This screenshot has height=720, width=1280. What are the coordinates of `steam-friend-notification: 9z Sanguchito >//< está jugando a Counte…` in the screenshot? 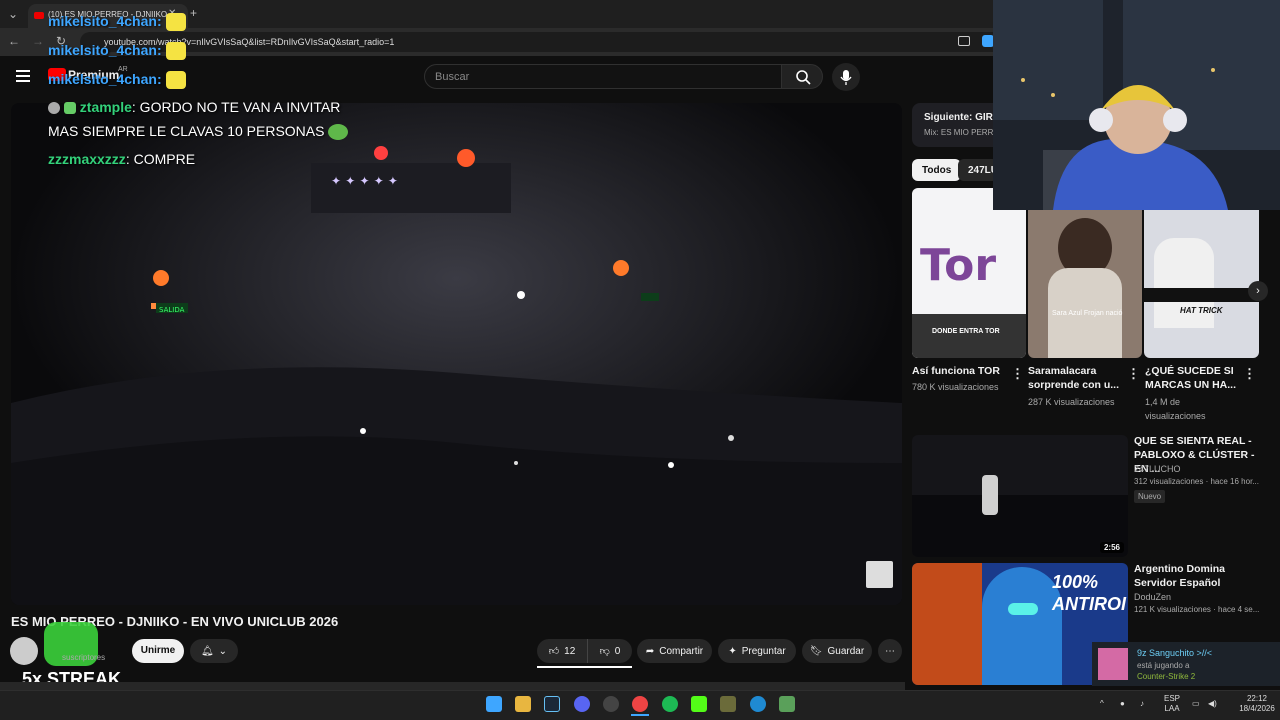 It's located at (1186, 664).